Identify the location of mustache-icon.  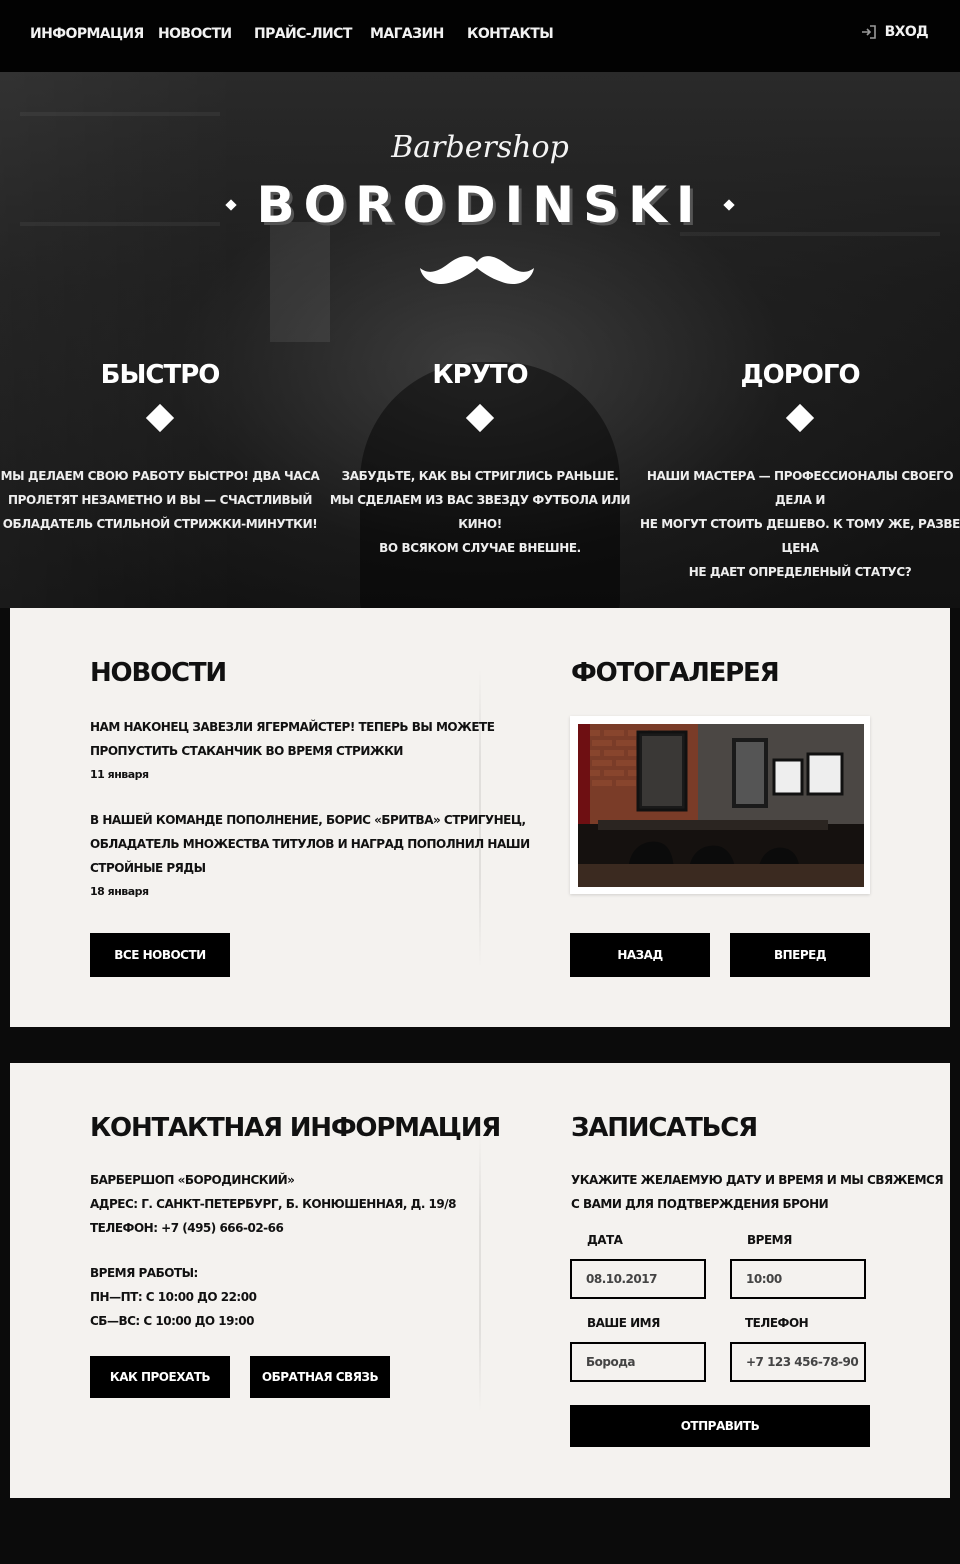
(477, 270).